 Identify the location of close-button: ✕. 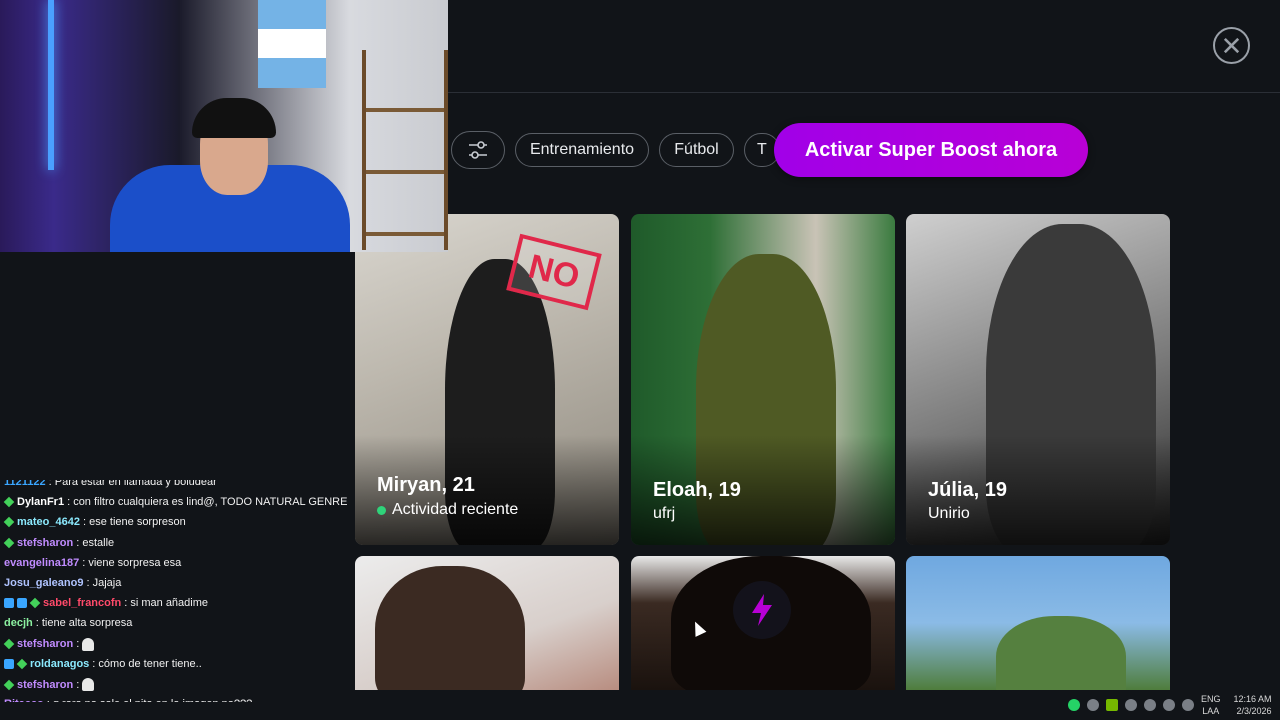
(1231, 45).